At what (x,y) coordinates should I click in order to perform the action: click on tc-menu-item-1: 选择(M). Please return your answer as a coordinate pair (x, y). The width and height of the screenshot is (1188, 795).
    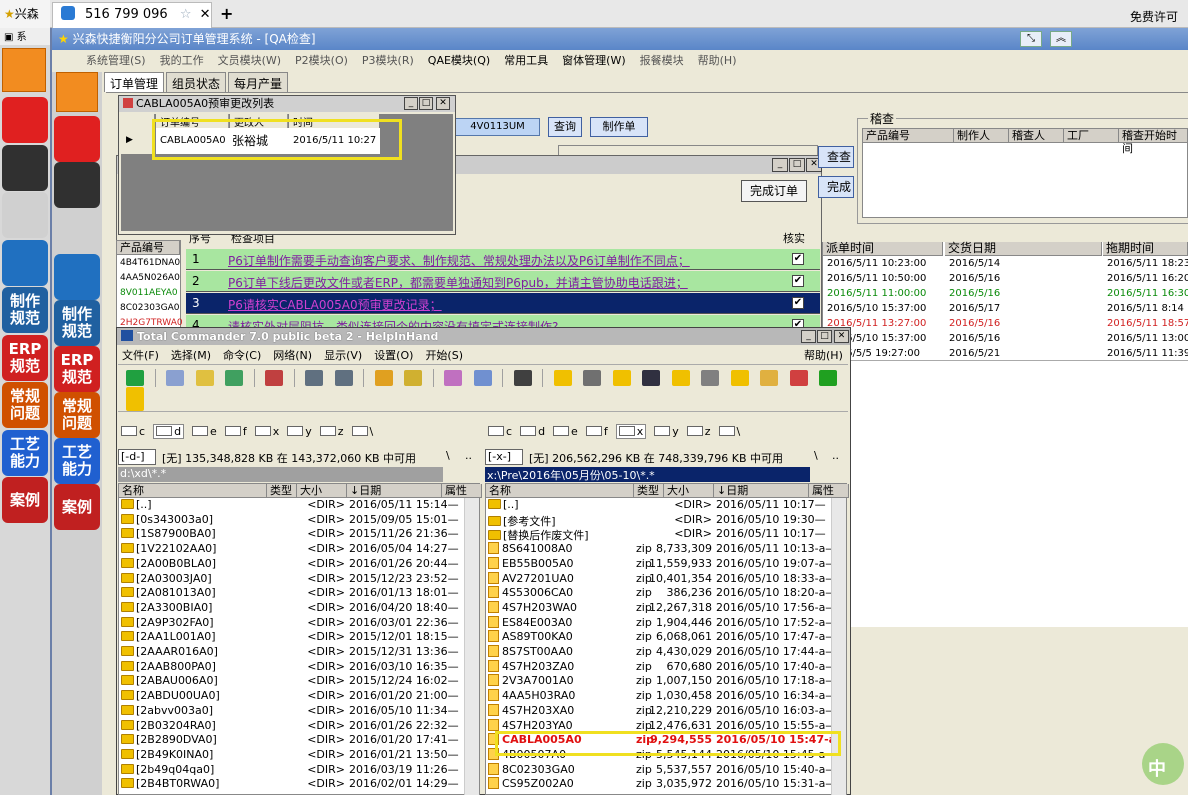
    Looking at the image, I should click on (191, 355).